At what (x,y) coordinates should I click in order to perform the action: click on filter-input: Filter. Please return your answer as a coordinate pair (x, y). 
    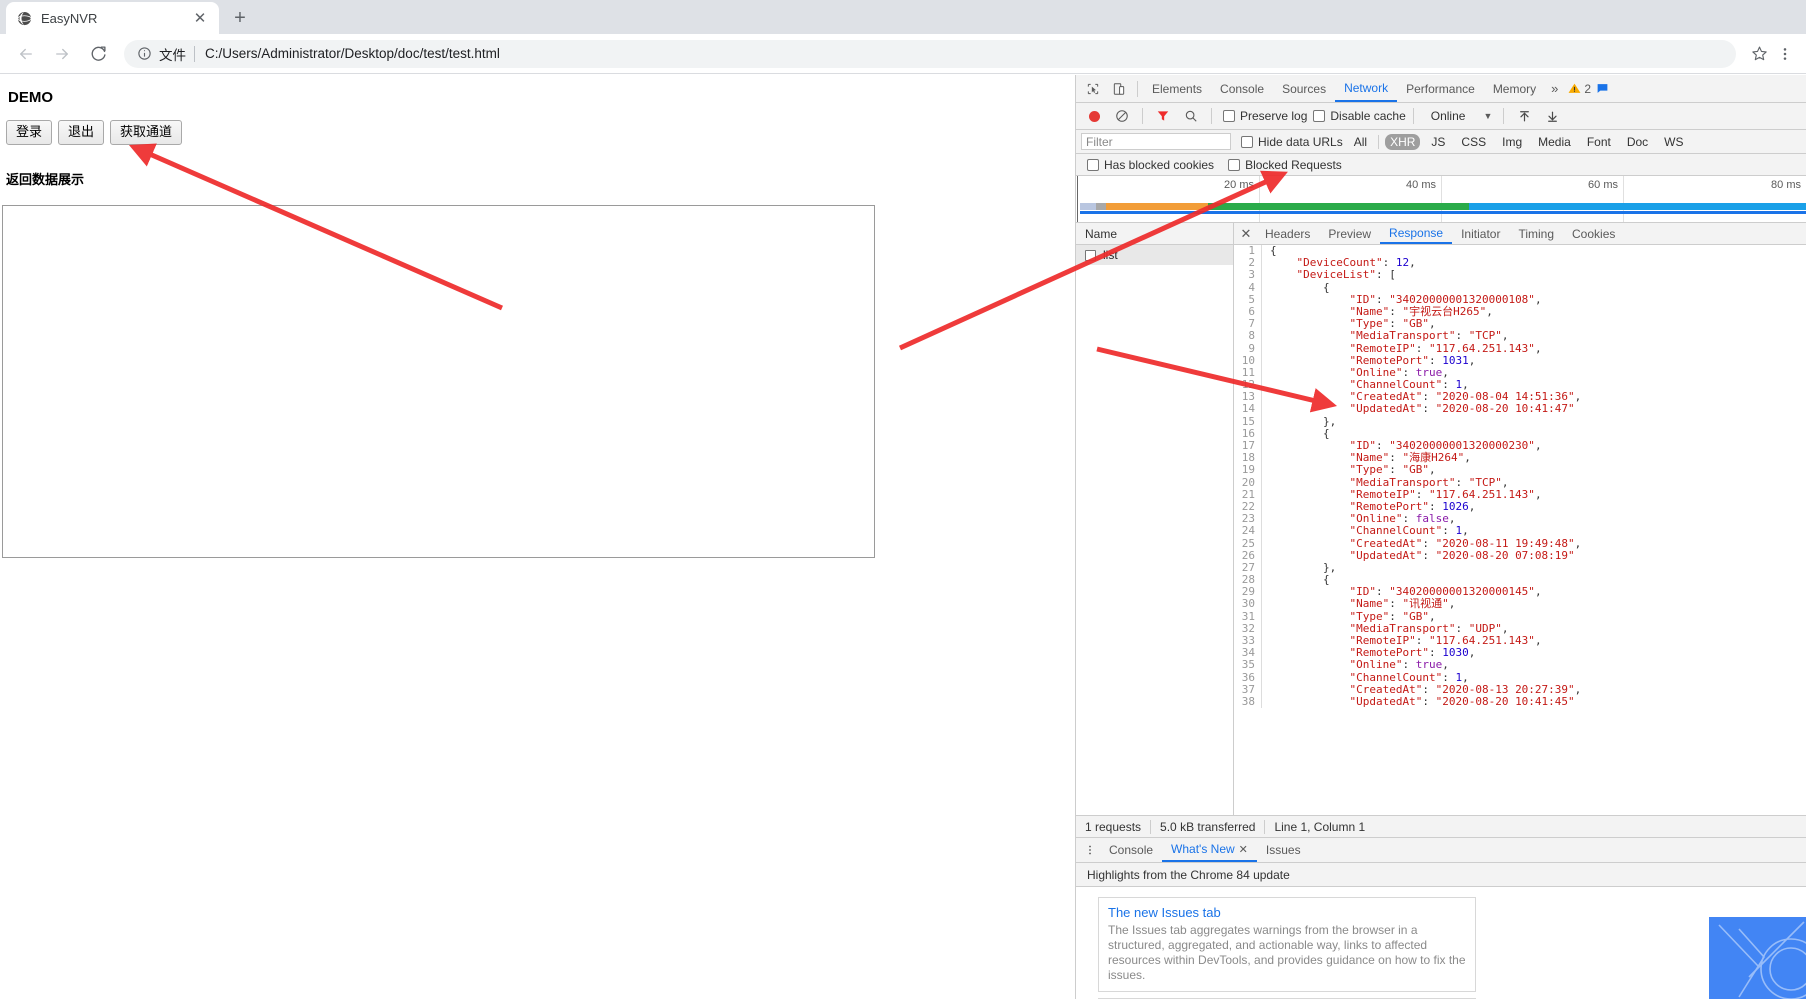
    Looking at the image, I should click on (1156, 141).